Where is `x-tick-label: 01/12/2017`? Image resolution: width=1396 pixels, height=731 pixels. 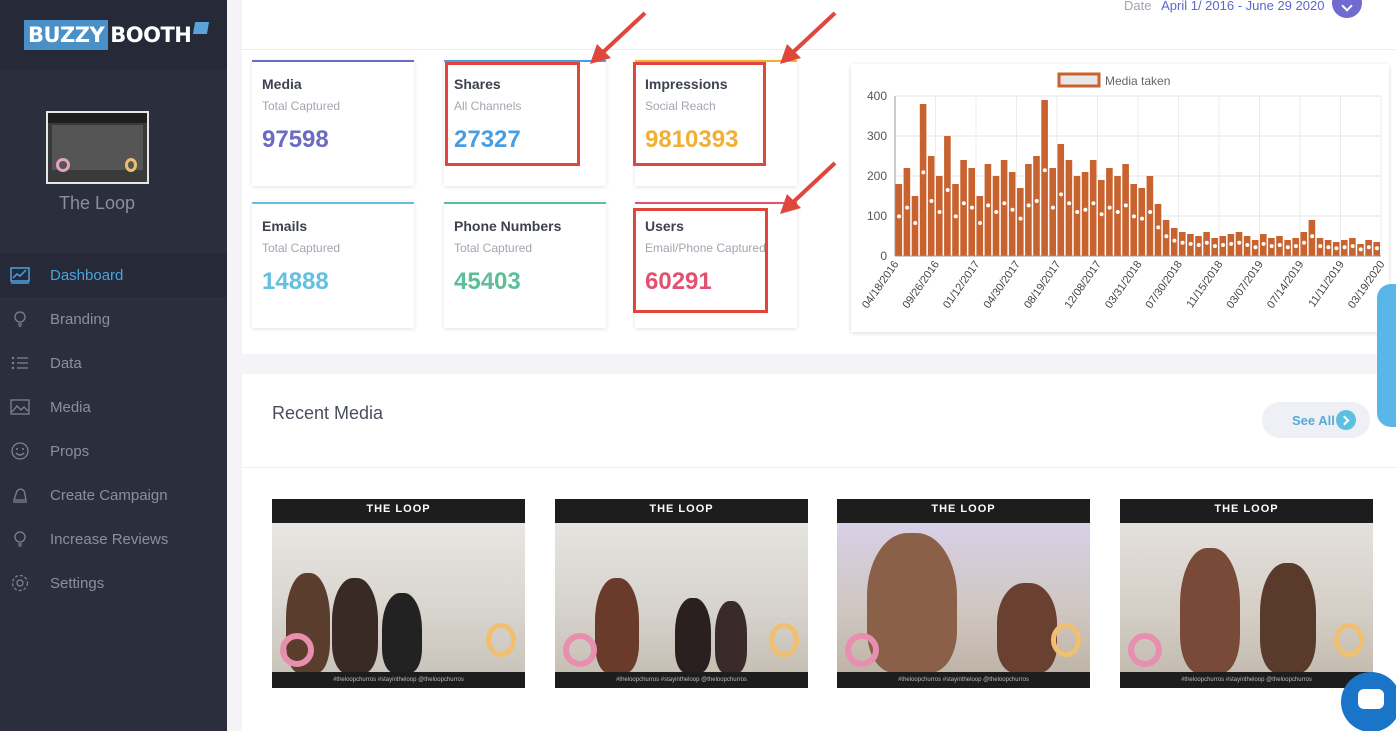 x-tick-label: 01/12/2017 is located at coordinates (961, 285).